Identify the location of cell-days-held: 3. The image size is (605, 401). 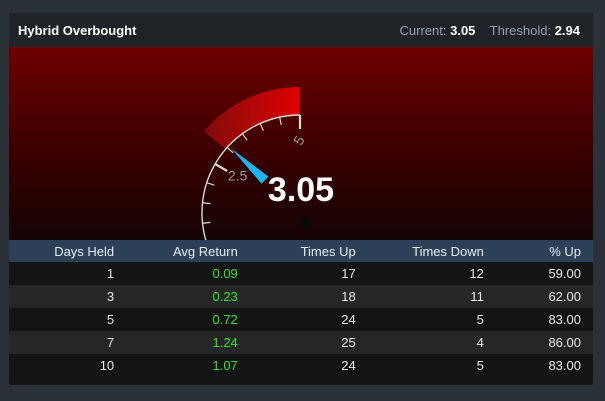
(110, 296).